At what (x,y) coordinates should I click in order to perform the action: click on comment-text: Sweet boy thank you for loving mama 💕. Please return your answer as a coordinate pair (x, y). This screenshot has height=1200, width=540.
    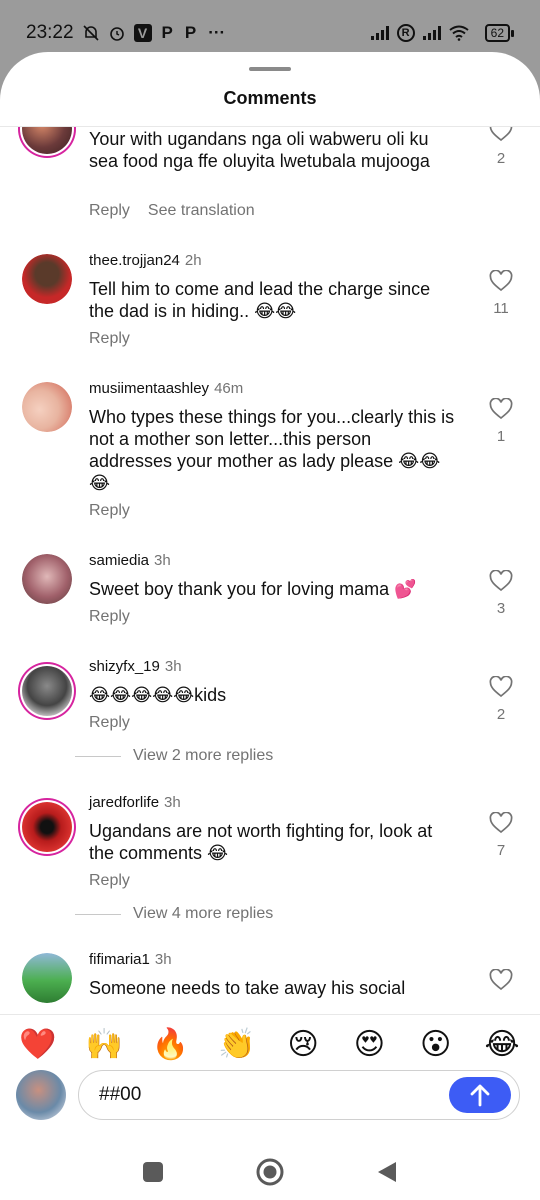
    Looking at the image, I should click on (253, 589).